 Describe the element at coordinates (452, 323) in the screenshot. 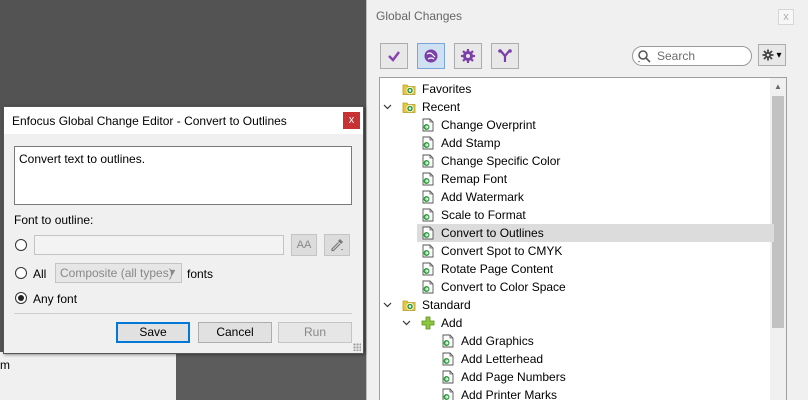

I see `tree-item-label: Add` at that location.